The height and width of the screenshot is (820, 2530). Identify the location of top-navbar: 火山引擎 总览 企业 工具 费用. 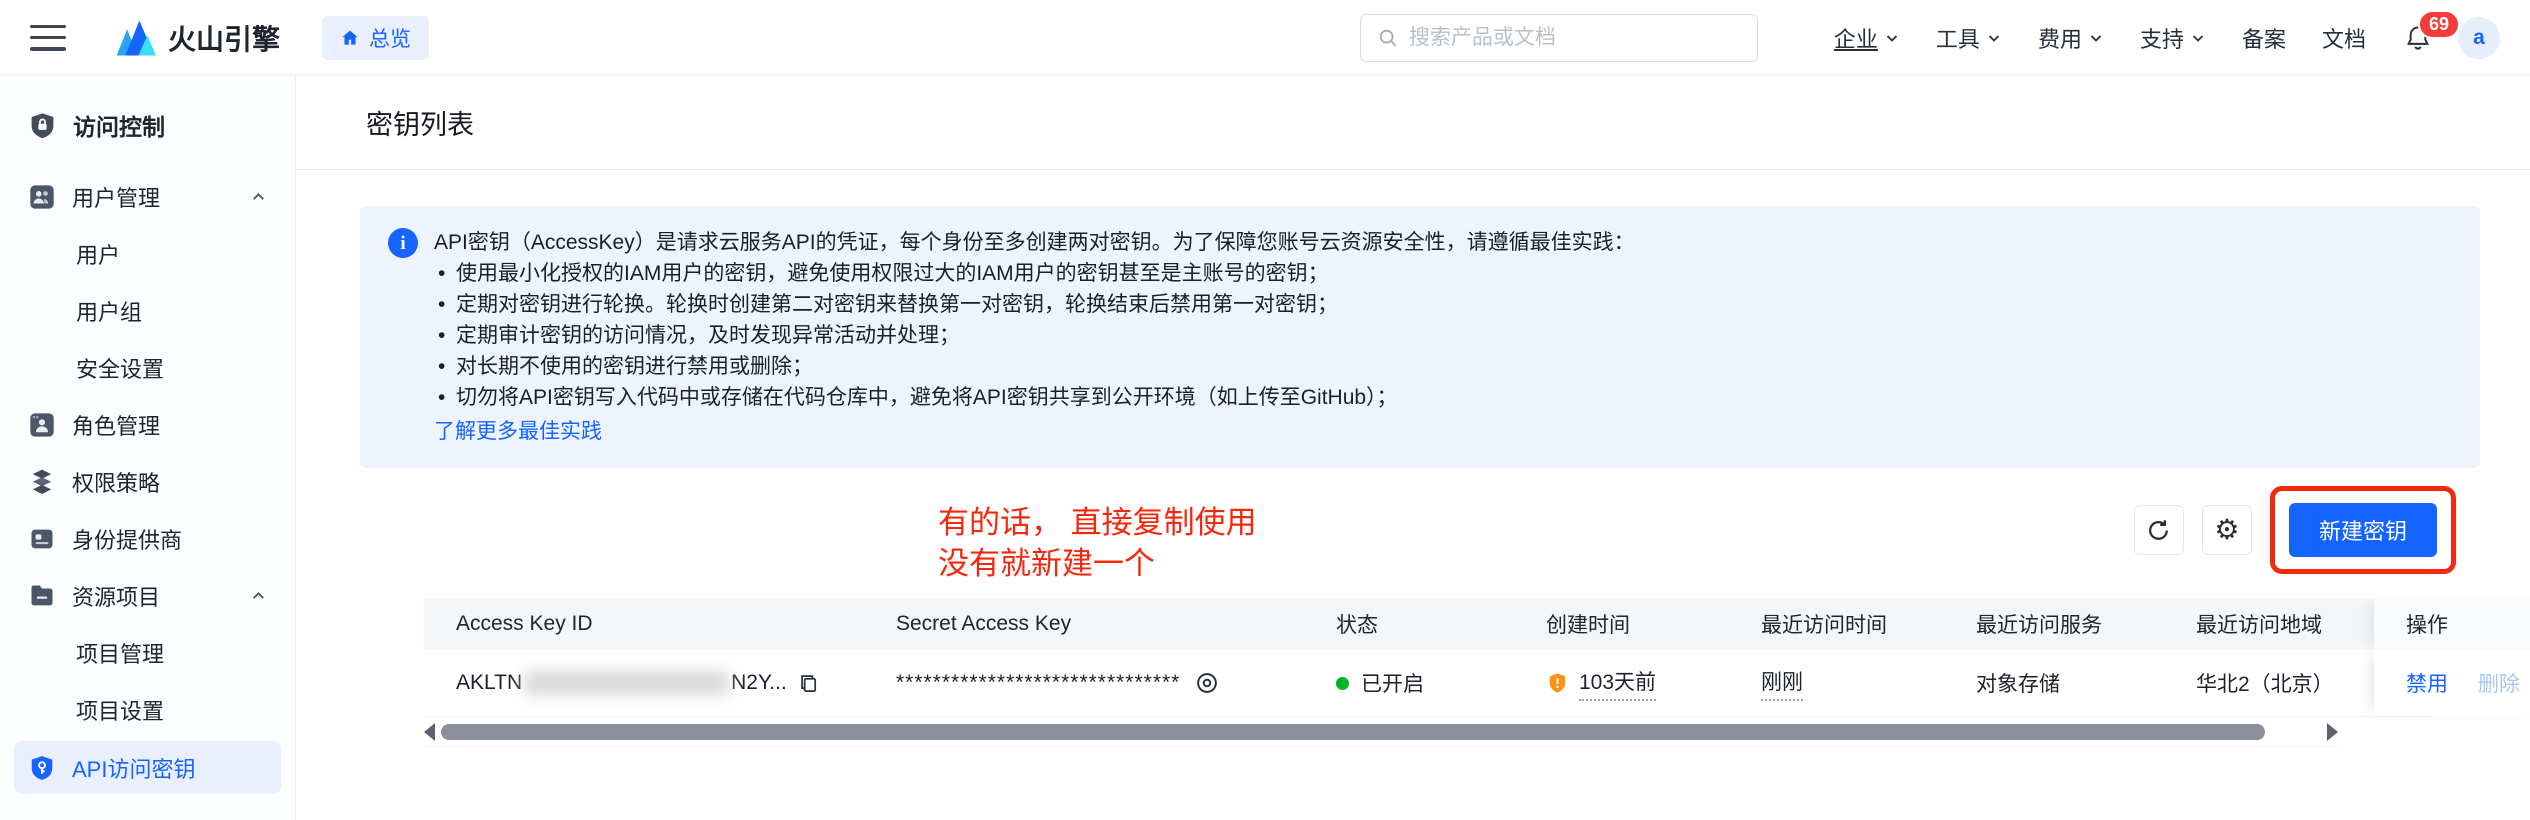
(1265, 38).